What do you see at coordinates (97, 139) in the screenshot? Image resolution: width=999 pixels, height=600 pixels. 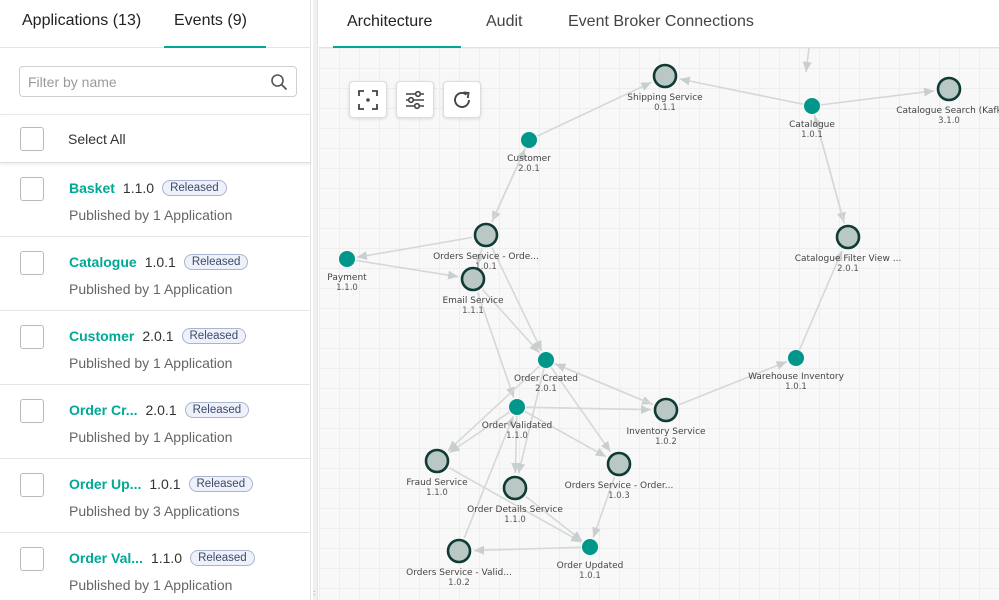 I see `select-all-label: Select All` at bounding box center [97, 139].